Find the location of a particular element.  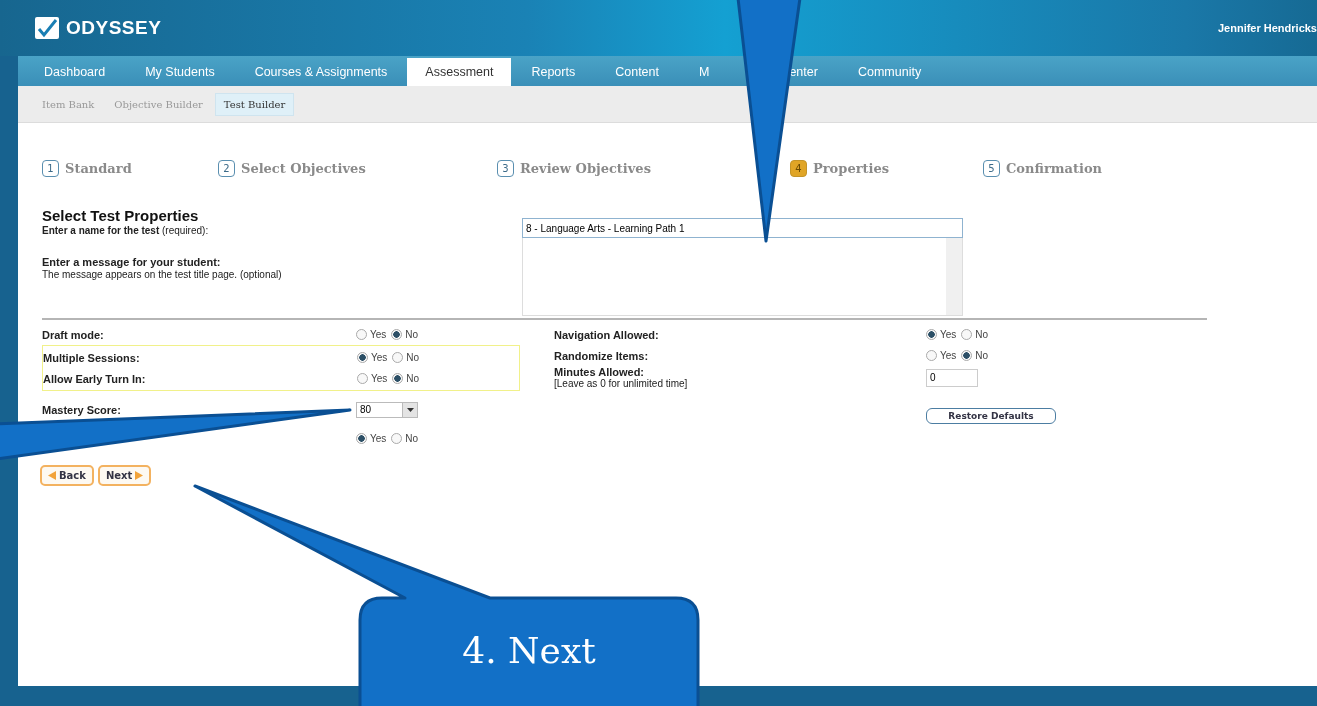

next-button: Next is located at coordinates (124, 475).